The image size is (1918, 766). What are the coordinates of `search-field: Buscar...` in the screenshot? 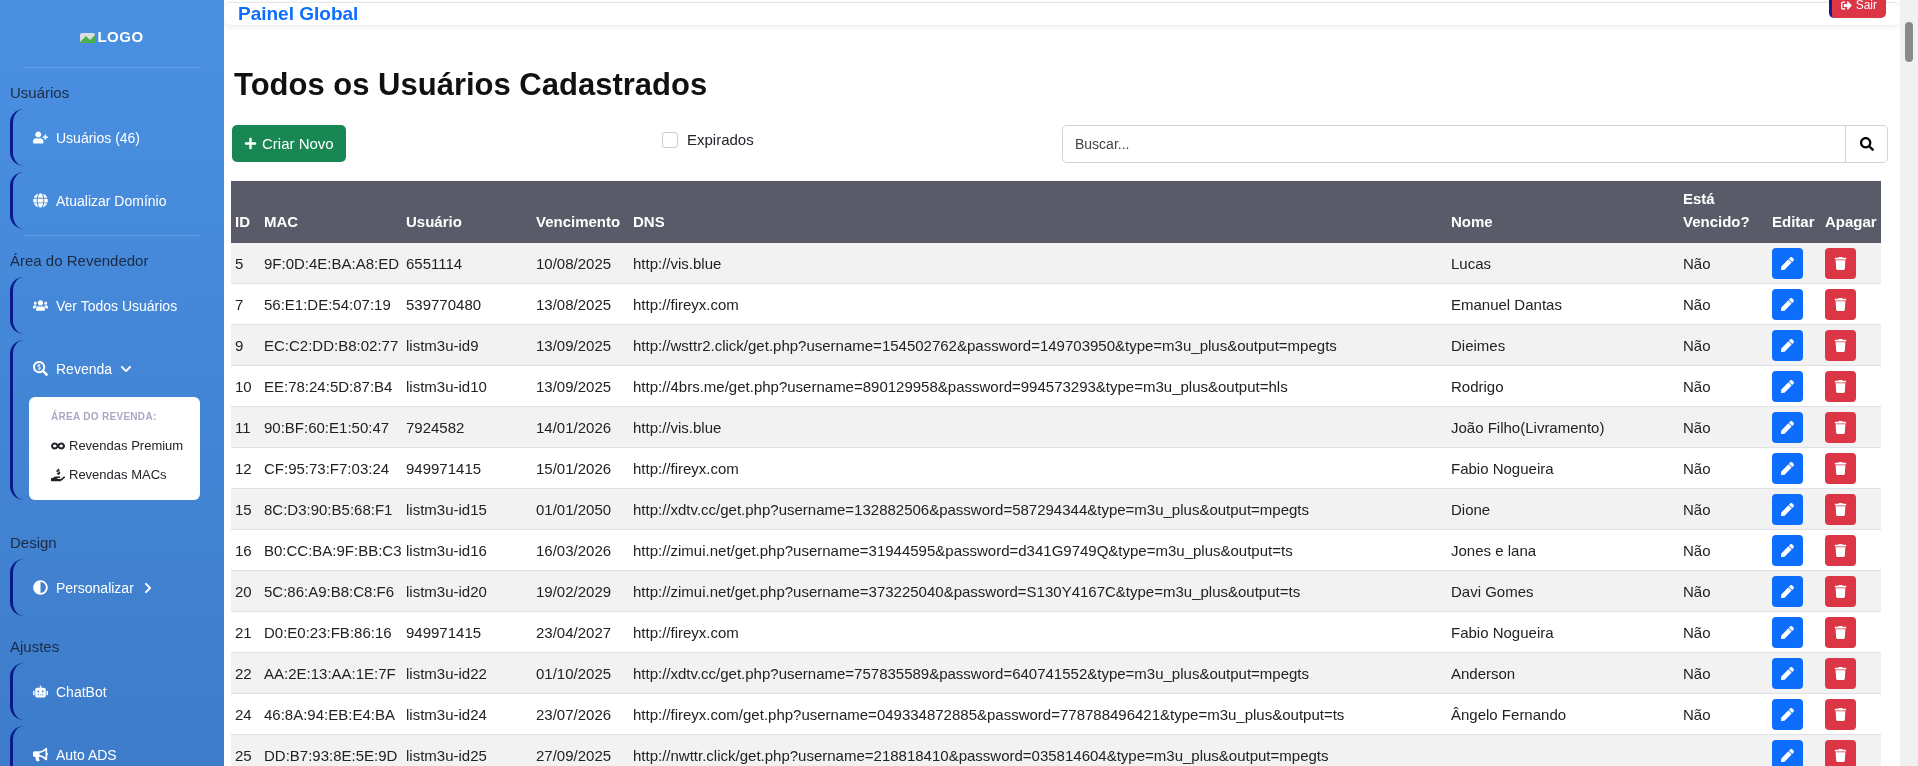 It's located at (1454, 144).